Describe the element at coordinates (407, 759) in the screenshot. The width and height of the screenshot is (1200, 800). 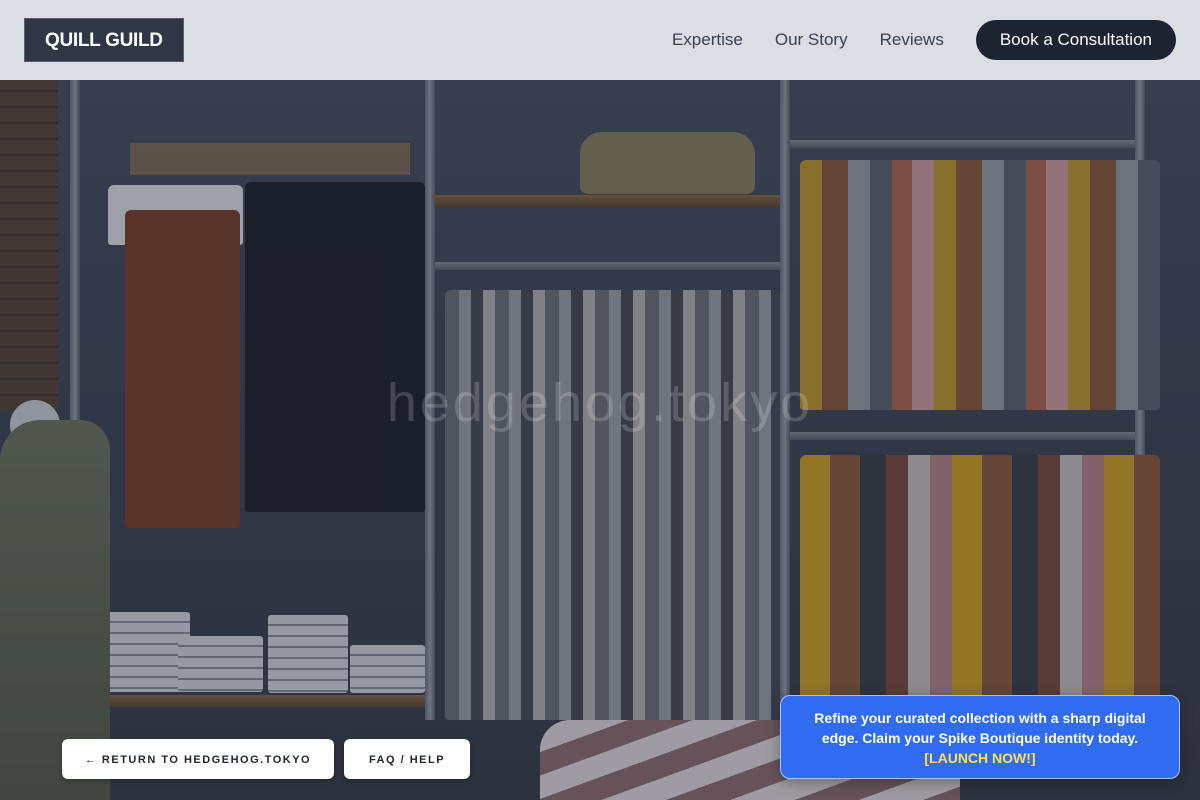
I see `faq-help-button: FAQ / HELP` at that location.